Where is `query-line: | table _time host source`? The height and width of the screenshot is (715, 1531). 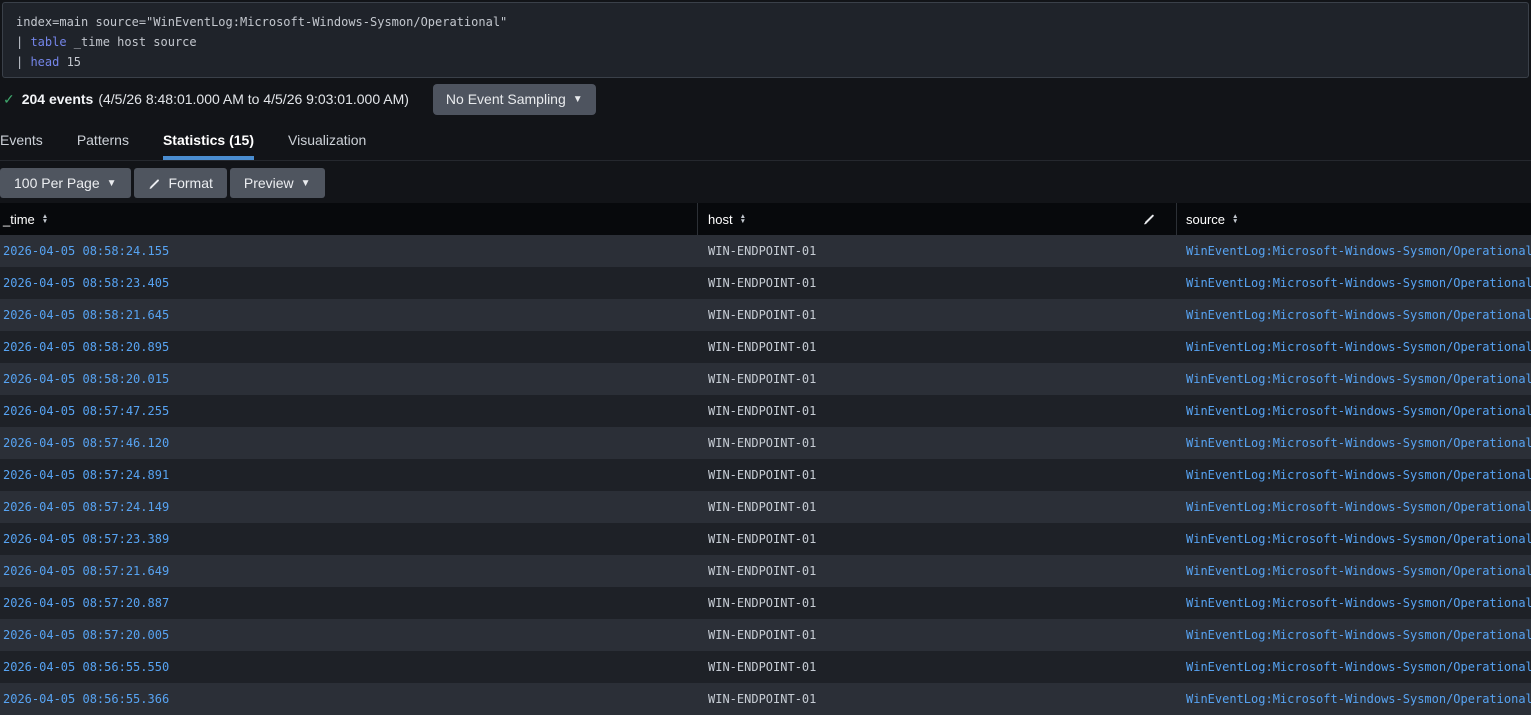 query-line: | table _time host source is located at coordinates (106, 42).